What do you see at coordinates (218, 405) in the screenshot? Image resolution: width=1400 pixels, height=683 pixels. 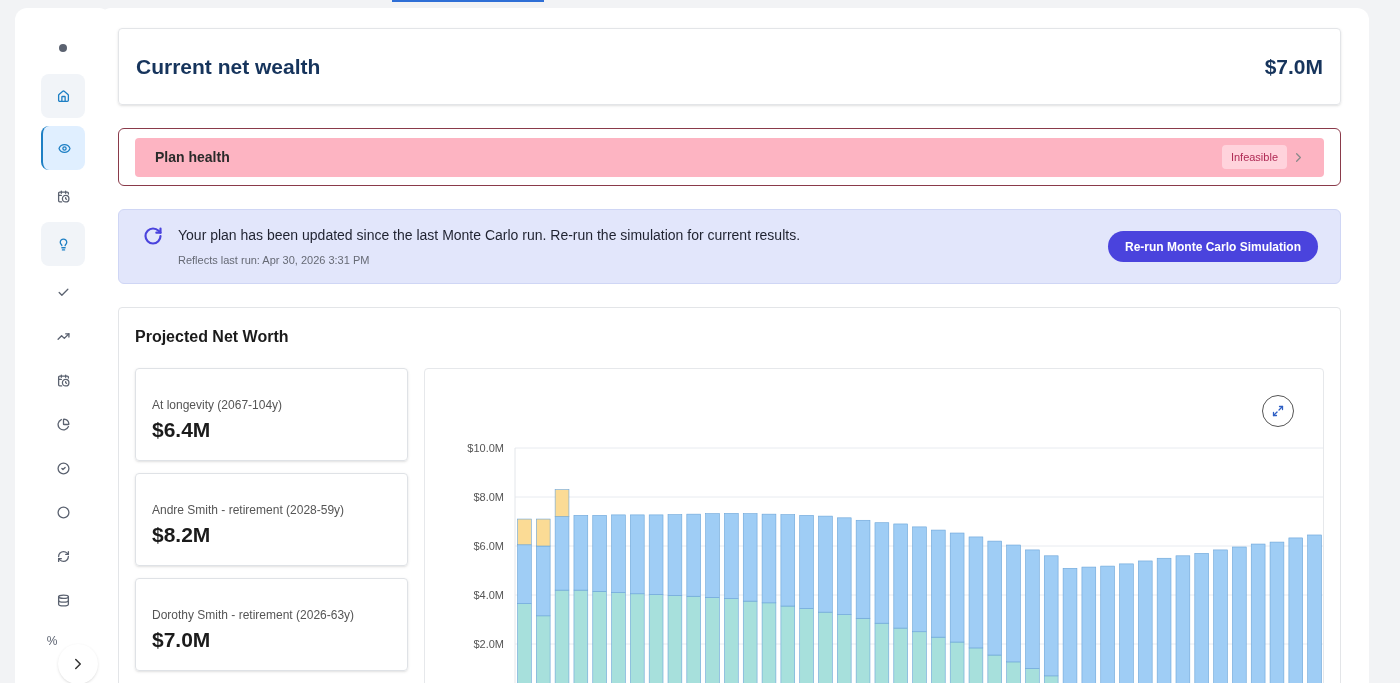 I see `stat-label: At longevity (2067-104y)` at bounding box center [218, 405].